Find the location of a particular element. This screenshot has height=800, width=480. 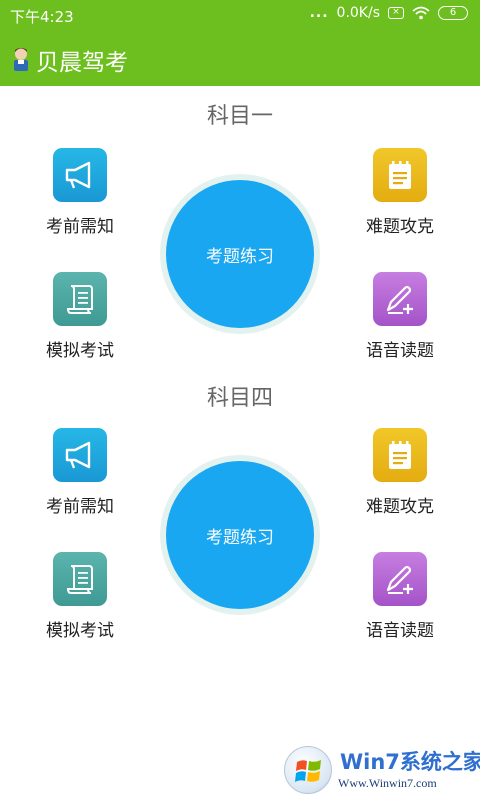

battery-icon: 6 is located at coordinates (453, 13).